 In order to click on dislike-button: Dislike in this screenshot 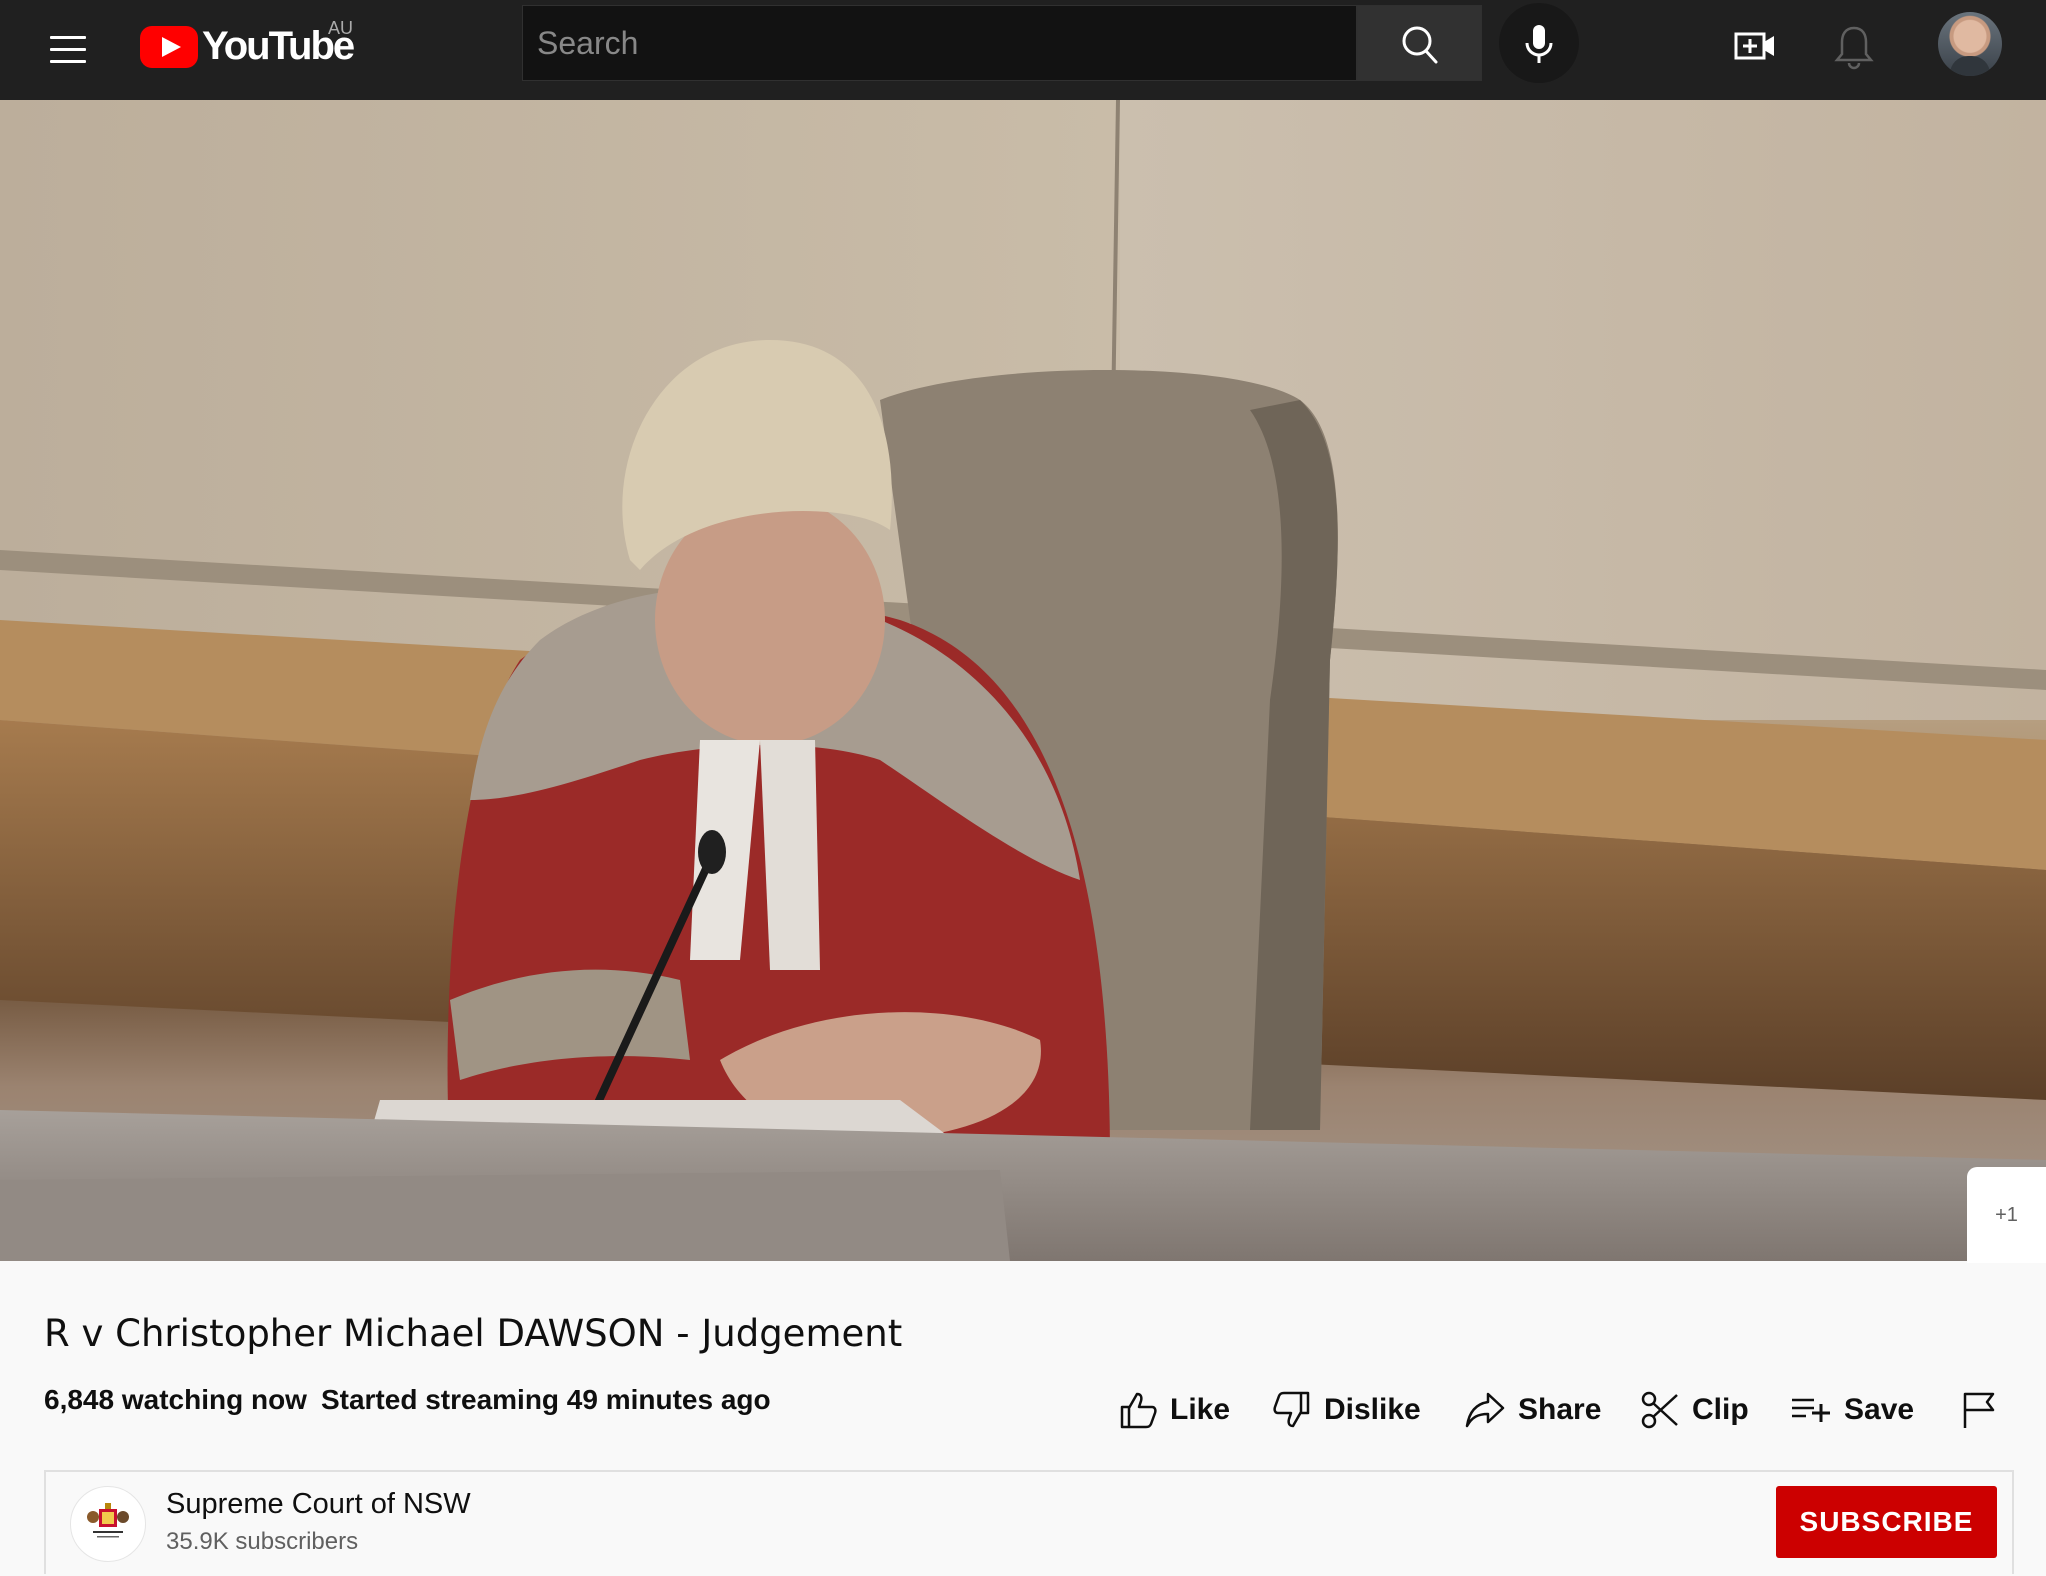, I will do `click(1346, 1410)`.